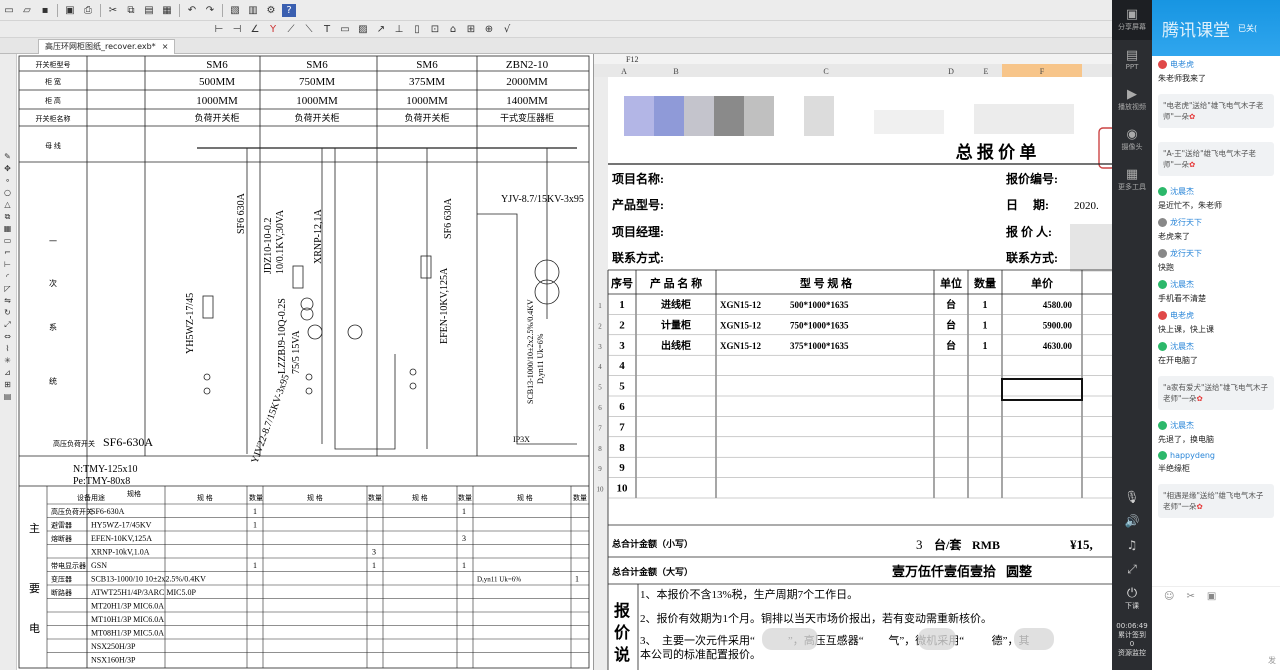 The width and height of the screenshot is (1280, 670). Describe the element at coordinates (1042, 389) in the screenshot. I see `selected-cell` at that location.